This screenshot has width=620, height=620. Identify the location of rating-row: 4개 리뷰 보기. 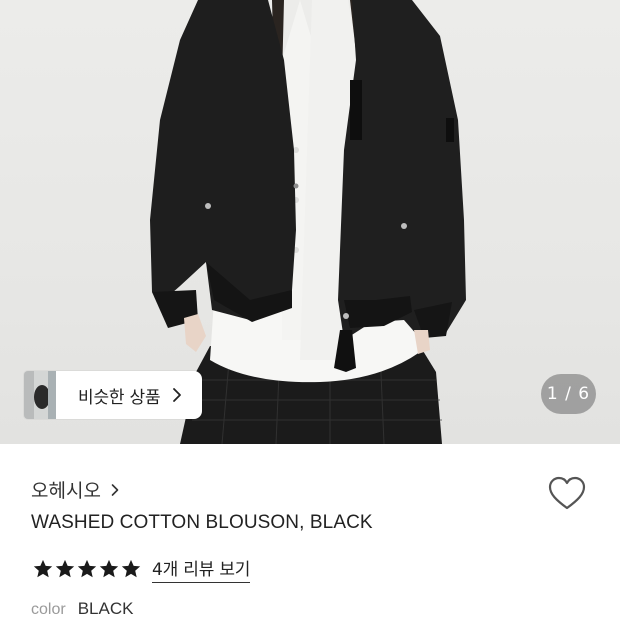
(141, 569).